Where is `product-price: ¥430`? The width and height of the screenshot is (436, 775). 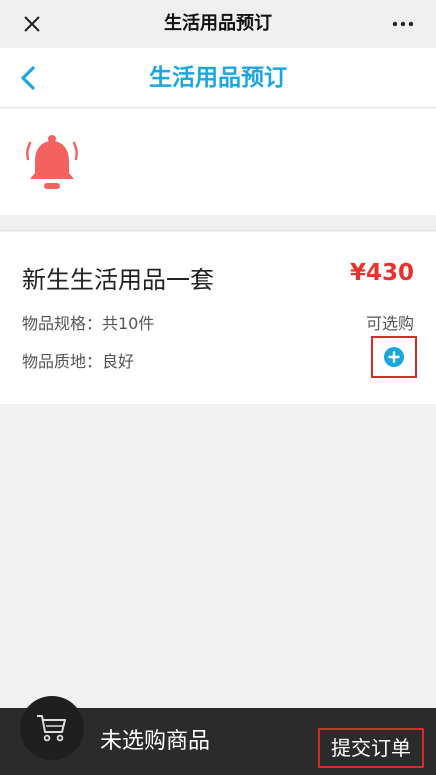
product-price: ¥430 is located at coordinates (381, 273).